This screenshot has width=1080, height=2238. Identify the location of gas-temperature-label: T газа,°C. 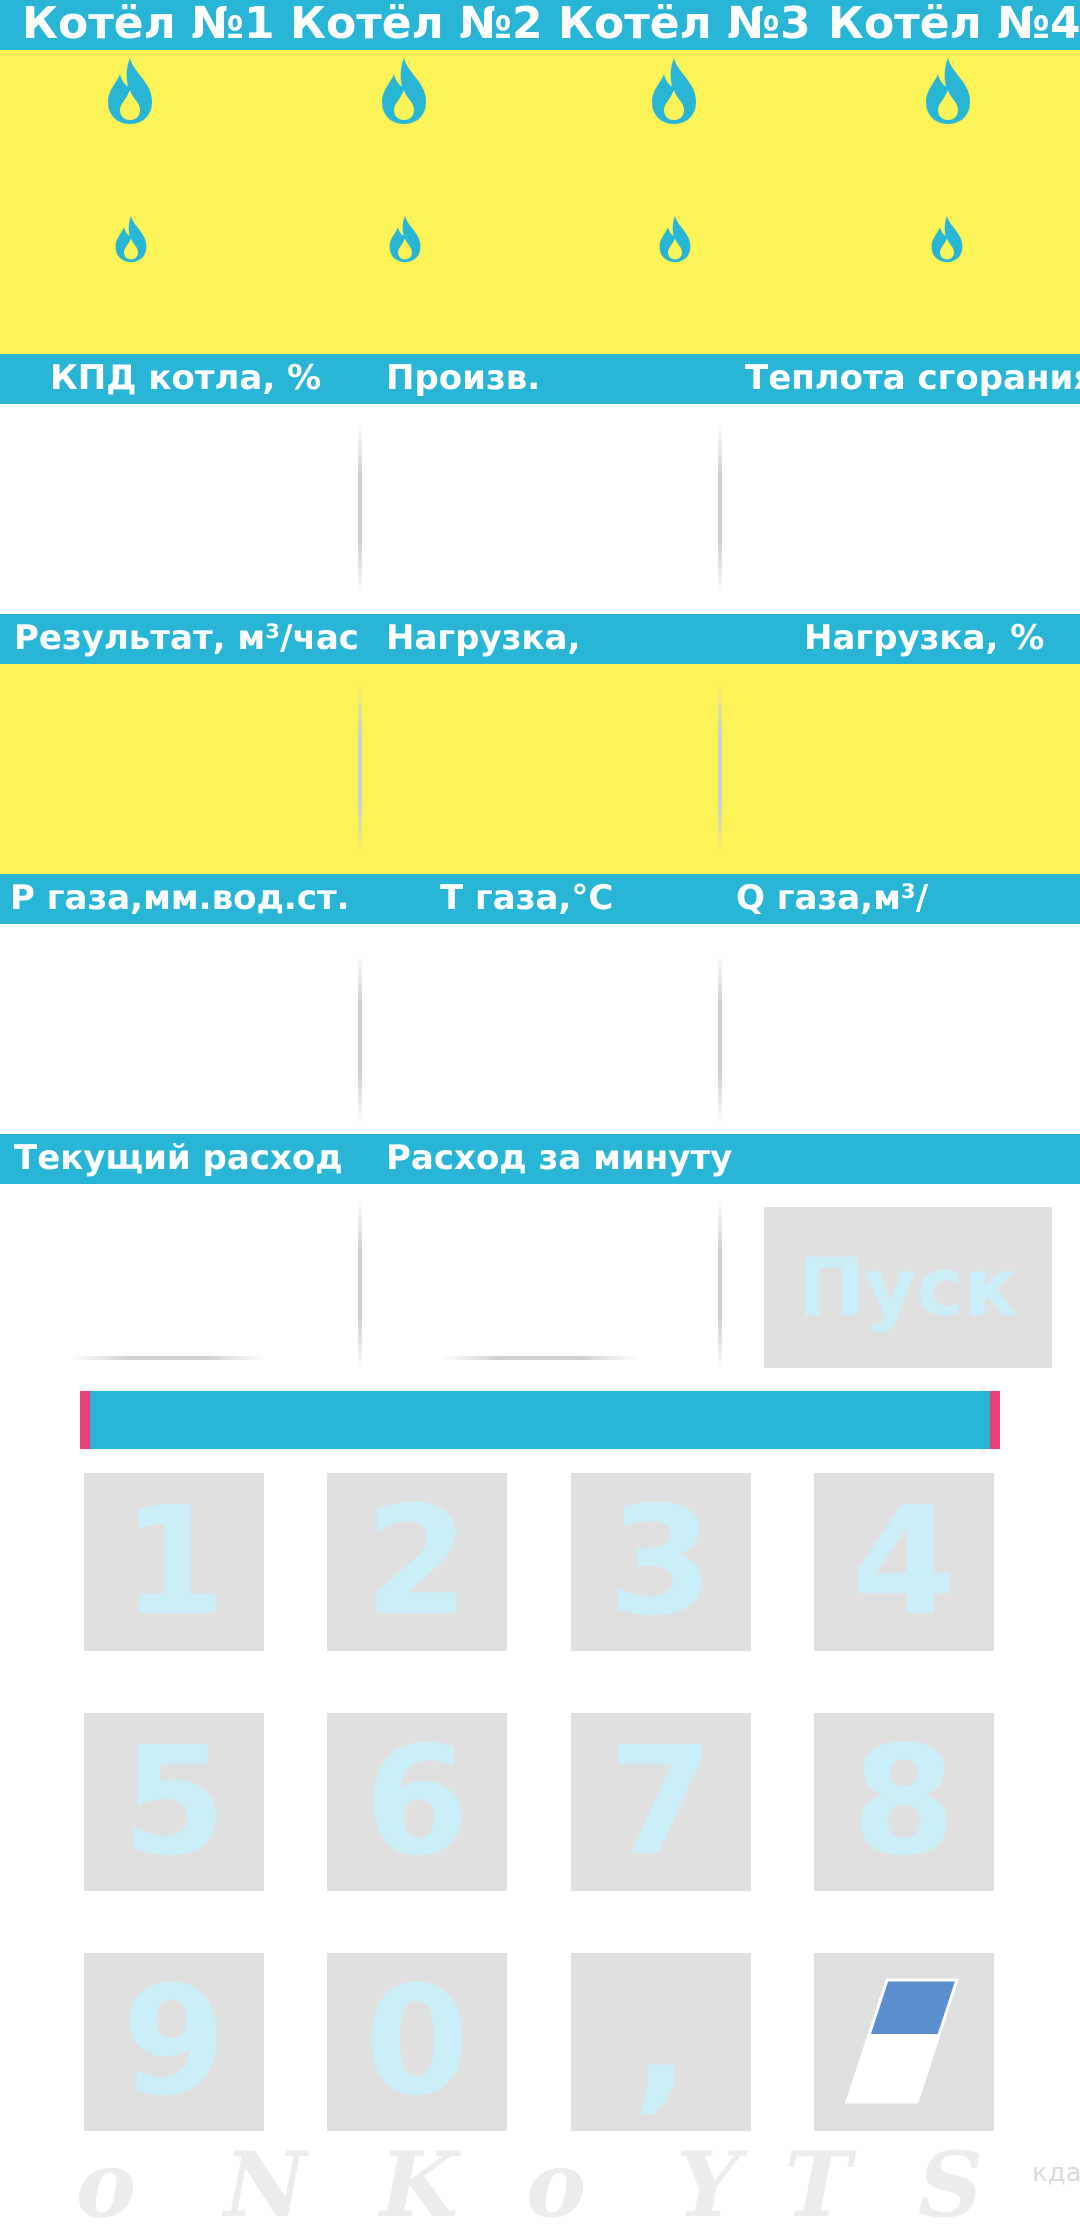
(527, 898).